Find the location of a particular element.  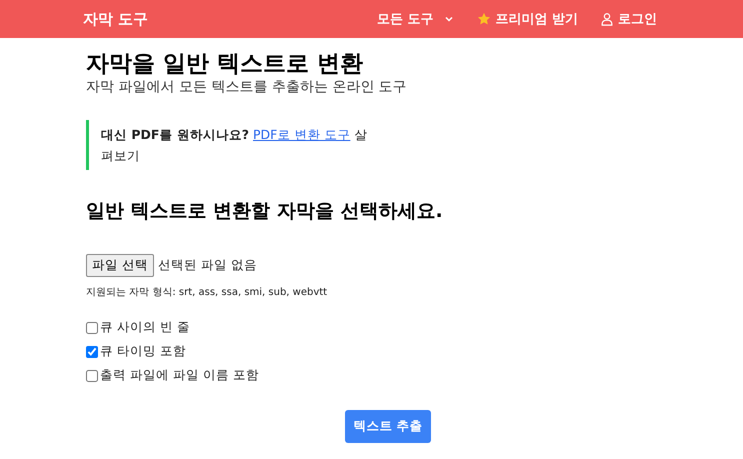

extract-button: 텍스트 추출 is located at coordinates (388, 426).